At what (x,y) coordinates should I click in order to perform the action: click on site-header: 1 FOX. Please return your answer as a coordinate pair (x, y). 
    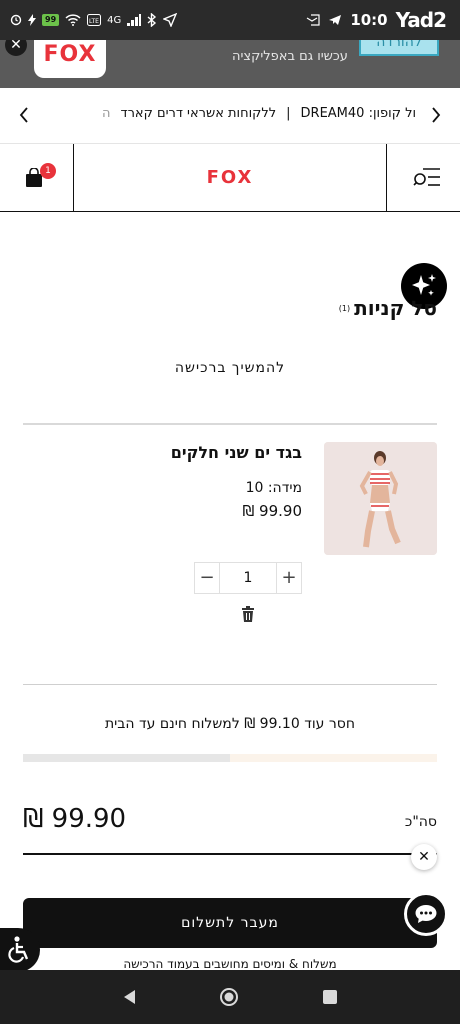
    Looking at the image, I should click on (230, 178).